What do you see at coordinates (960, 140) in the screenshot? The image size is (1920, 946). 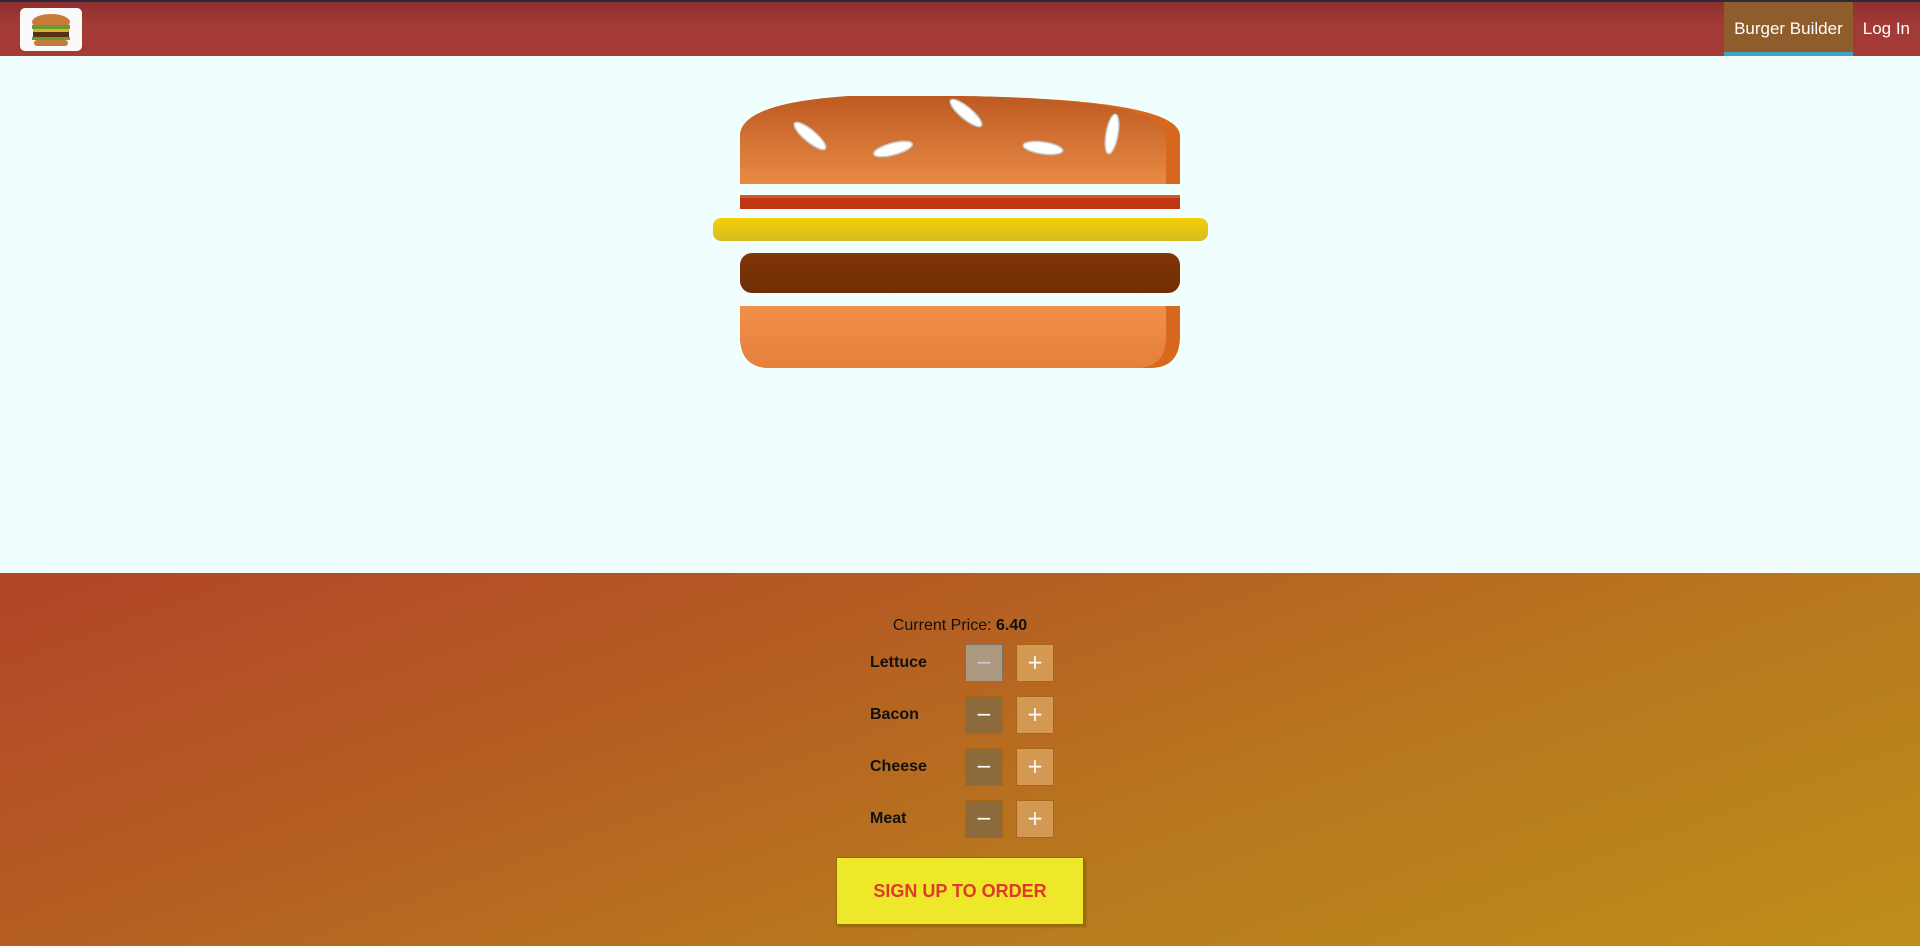 I see `bread-top` at bounding box center [960, 140].